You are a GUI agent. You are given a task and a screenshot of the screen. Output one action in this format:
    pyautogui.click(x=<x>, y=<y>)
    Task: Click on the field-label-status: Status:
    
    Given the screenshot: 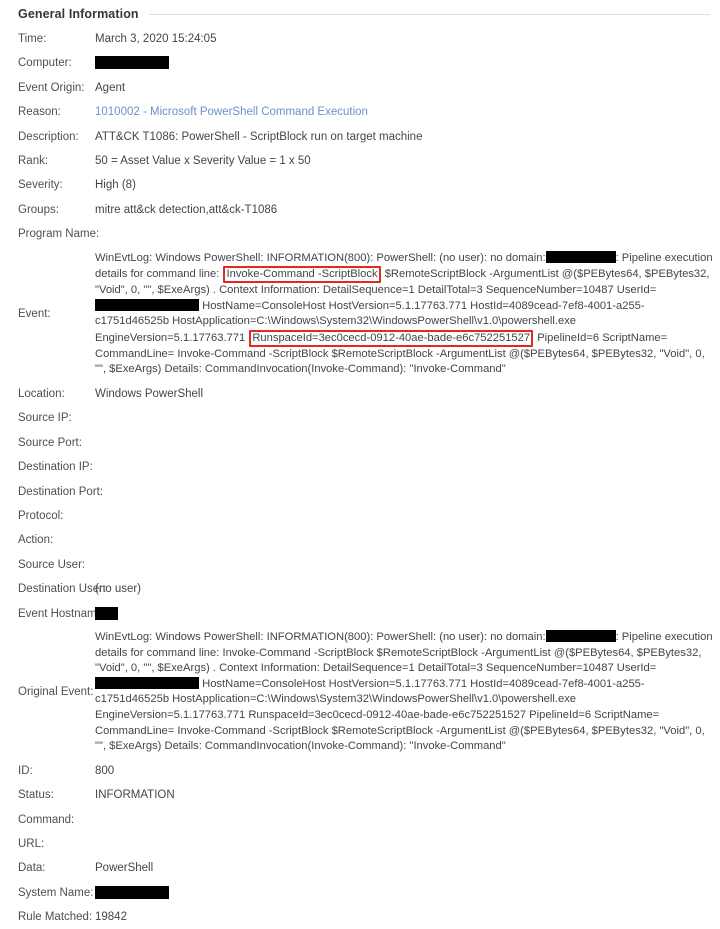 What is the action you would take?
    pyautogui.click(x=36, y=795)
    